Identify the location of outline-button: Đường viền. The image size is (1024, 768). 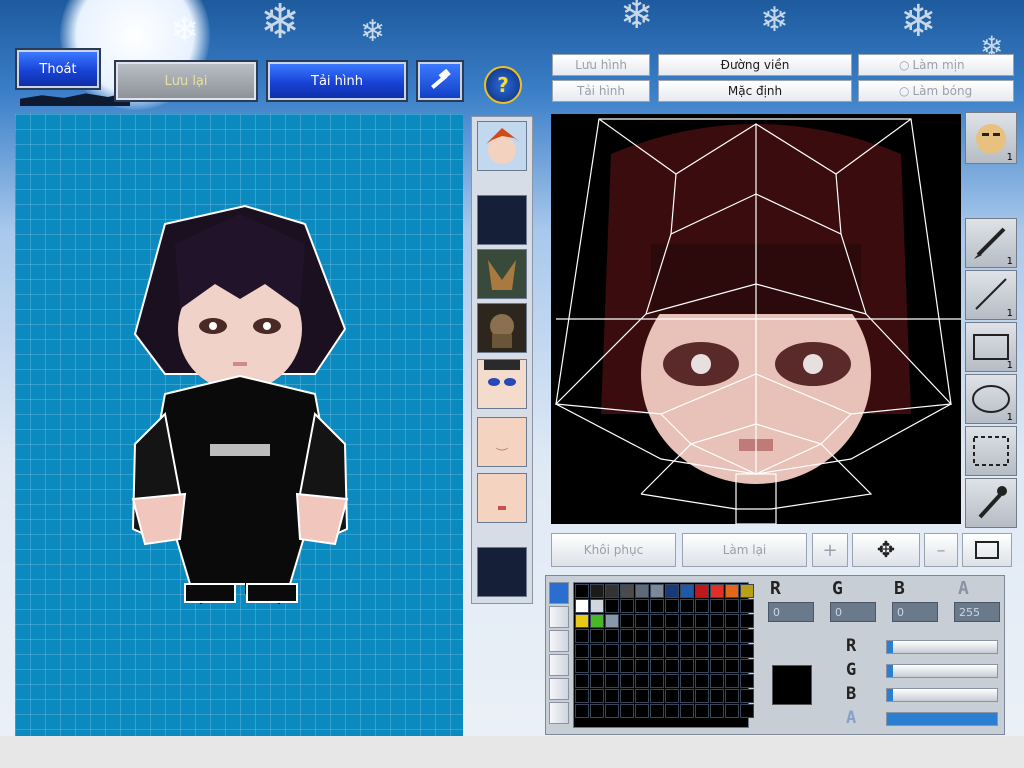
(755, 65).